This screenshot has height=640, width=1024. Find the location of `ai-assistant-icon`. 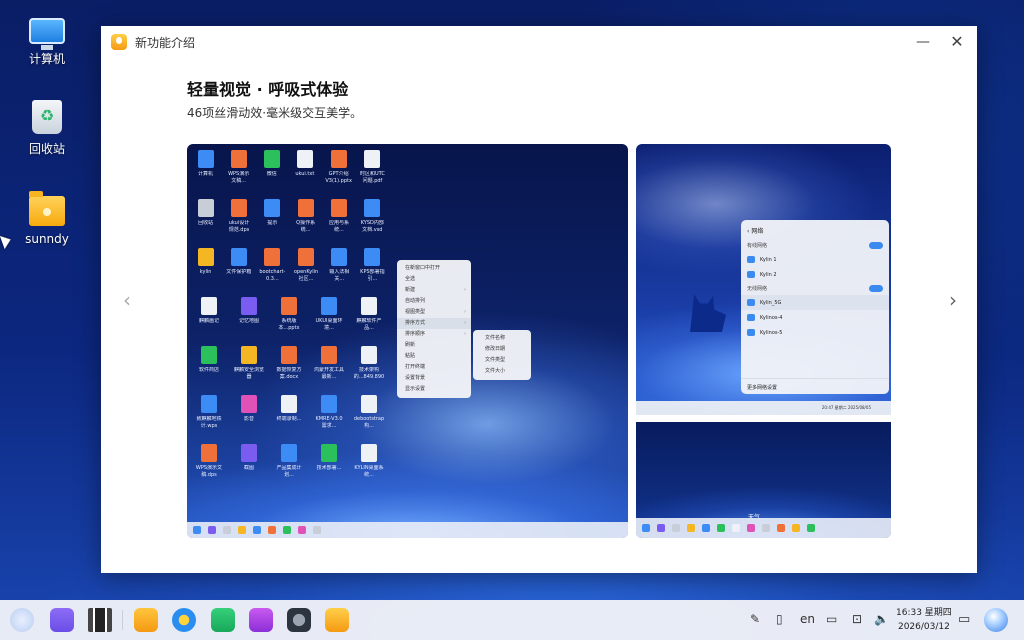

ai-assistant-icon is located at coordinates (996, 620).